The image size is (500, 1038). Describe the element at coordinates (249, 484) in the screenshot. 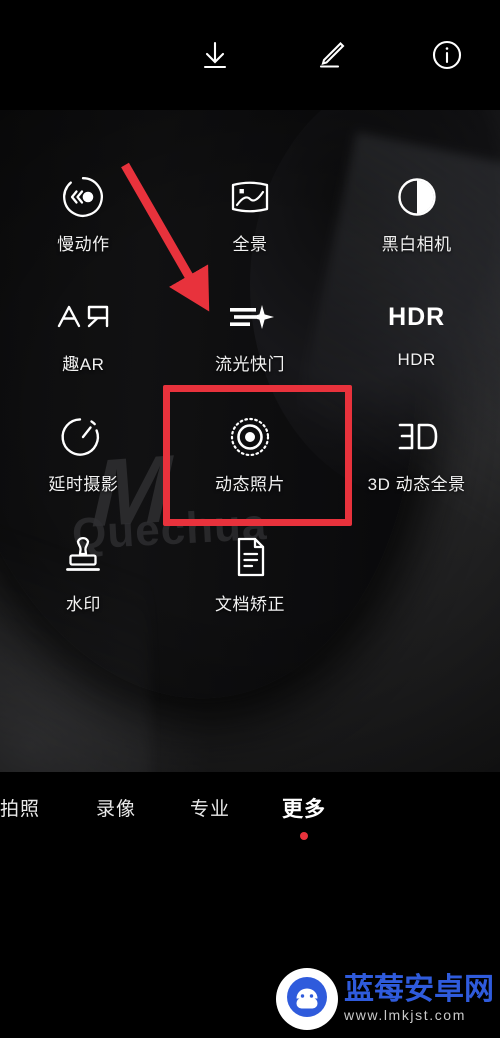

I see `mode-label: 动态照片` at that location.